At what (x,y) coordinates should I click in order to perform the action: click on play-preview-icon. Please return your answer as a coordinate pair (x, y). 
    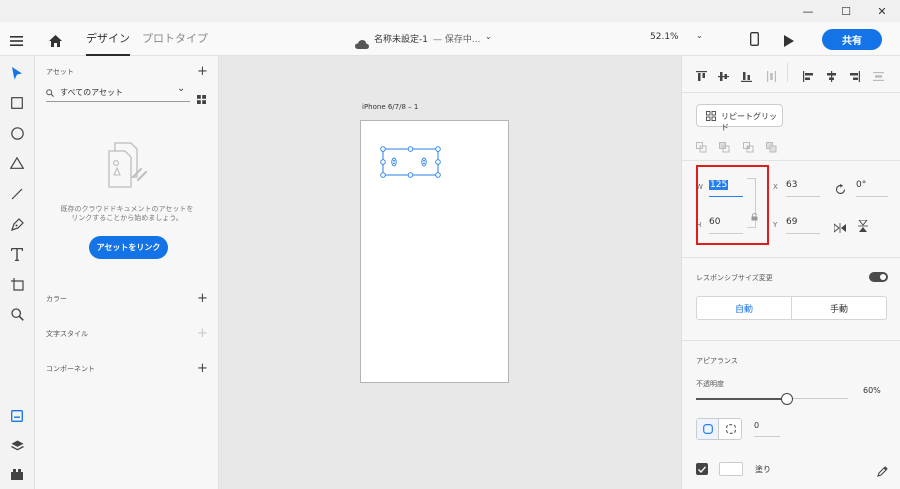
    Looking at the image, I should click on (789, 41).